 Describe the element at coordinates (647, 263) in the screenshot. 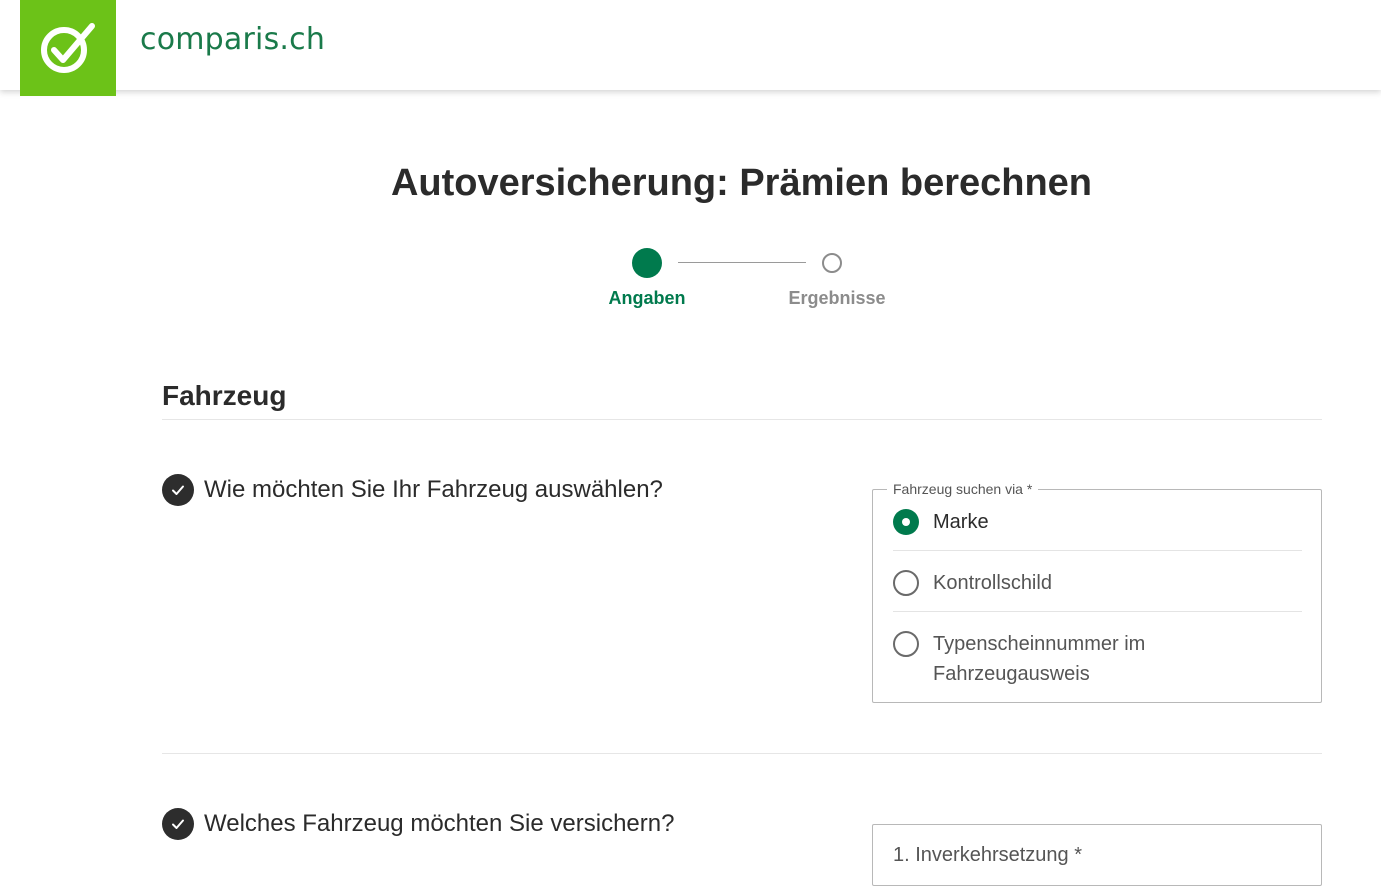

I see `step-indicator-active` at that location.